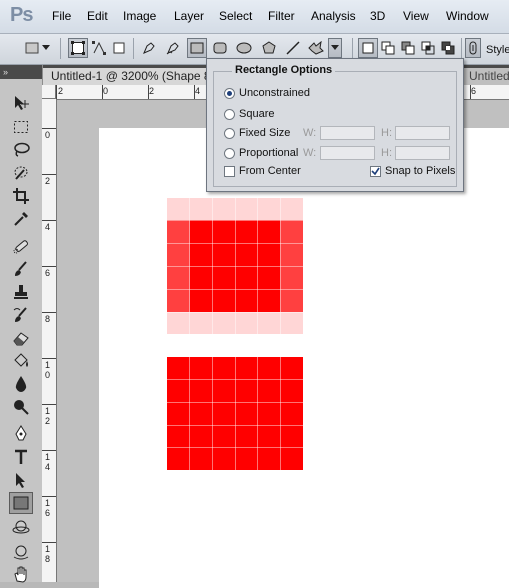 The width and height of the screenshot is (509, 588). I want to click on type-tool-icon, so click(21, 457).